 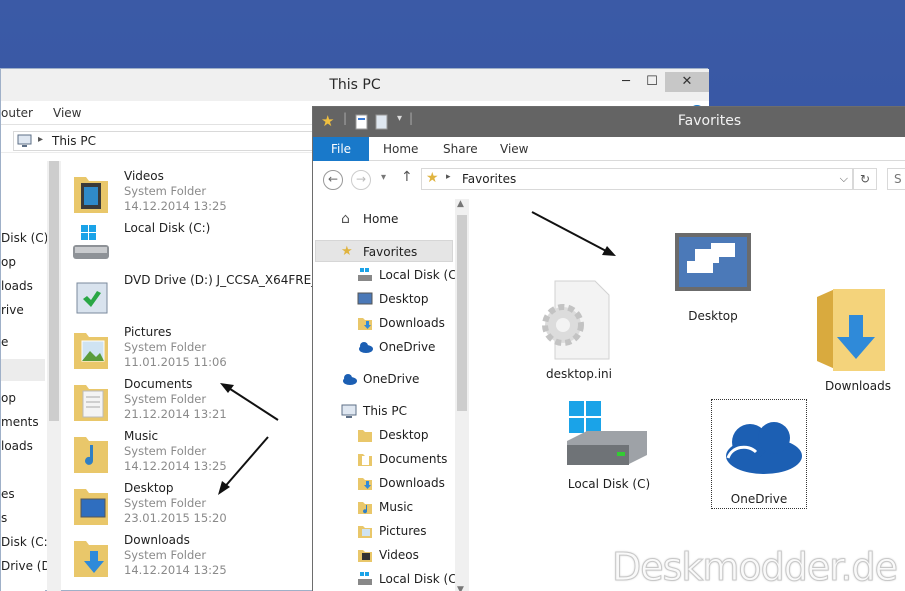 I want to click on list-item-pictures: Pictures System Folder 11.01.2015 11:06, so click(x=191, y=350).